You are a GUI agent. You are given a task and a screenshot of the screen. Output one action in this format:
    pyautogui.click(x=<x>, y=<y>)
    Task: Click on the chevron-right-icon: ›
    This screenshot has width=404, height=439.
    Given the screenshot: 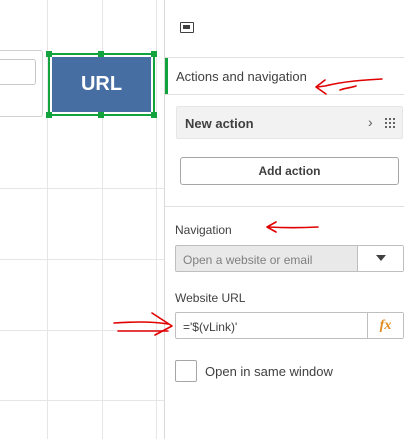 What is the action you would take?
    pyautogui.click(x=370, y=122)
    